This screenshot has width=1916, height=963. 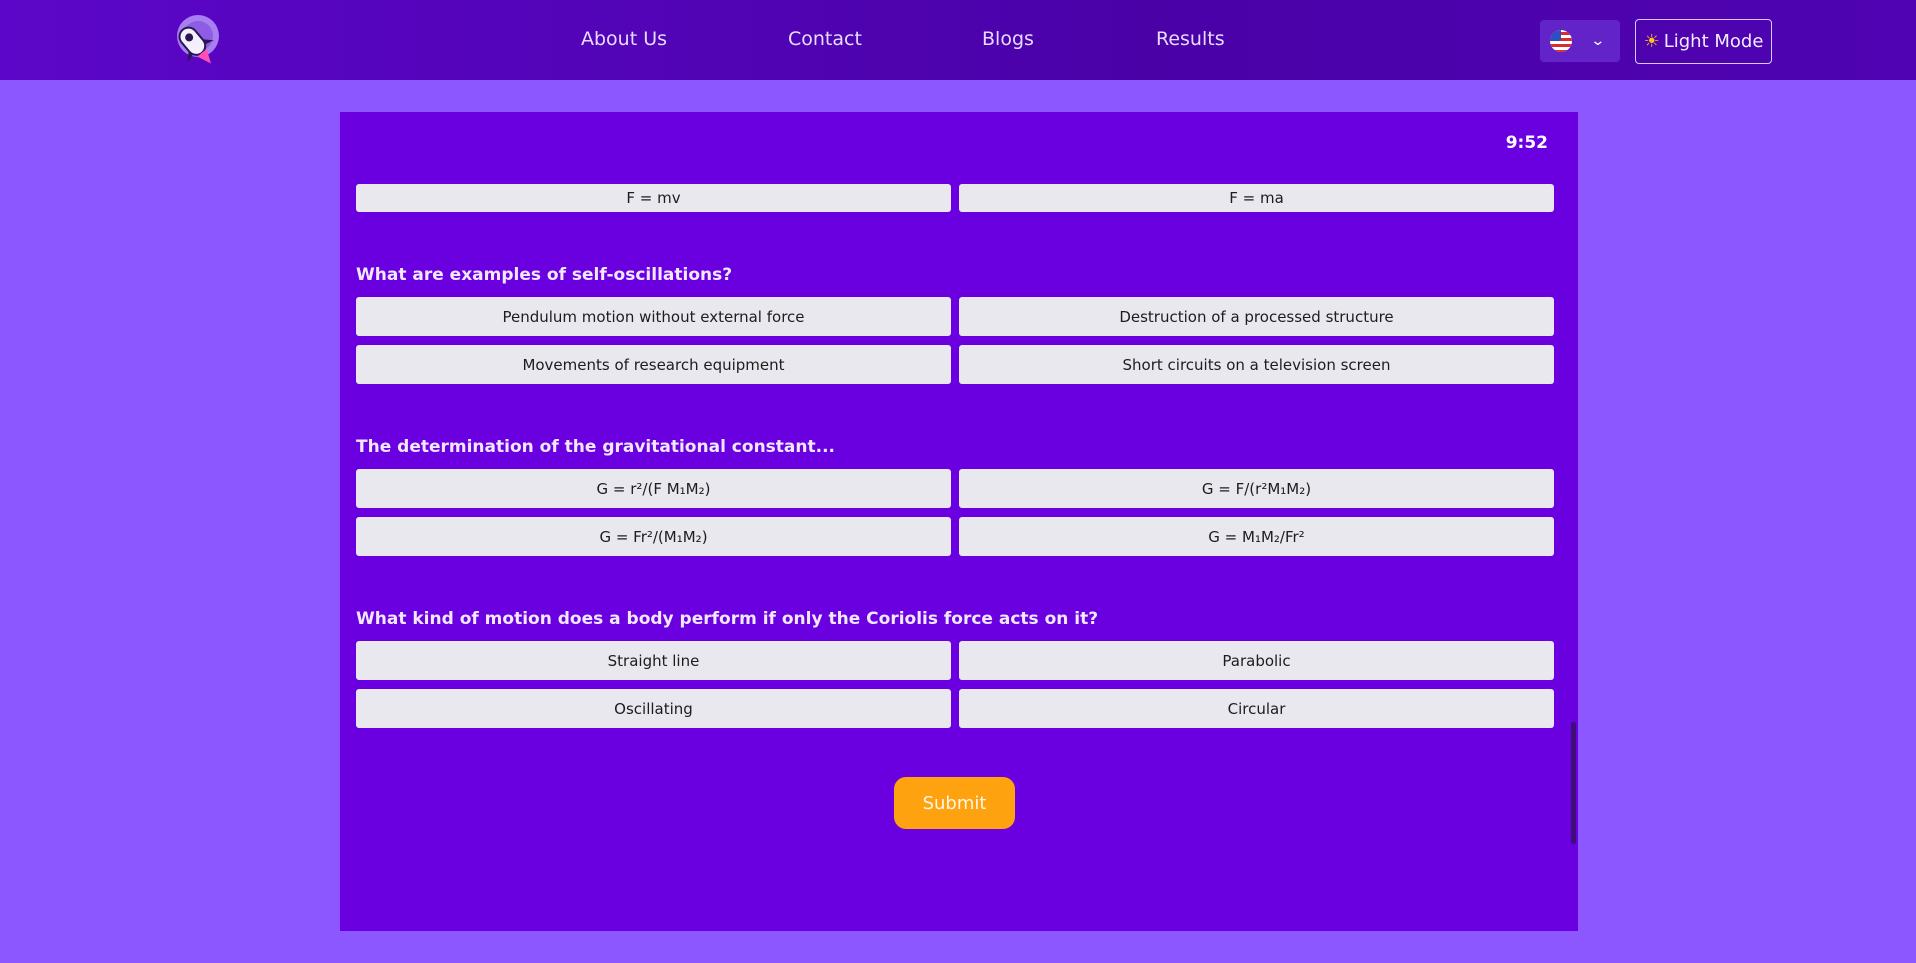 What do you see at coordinates (1526, 143) in the screenshot?
I see `quiz-timer: 9:52` at bounding box center [1526, 143].